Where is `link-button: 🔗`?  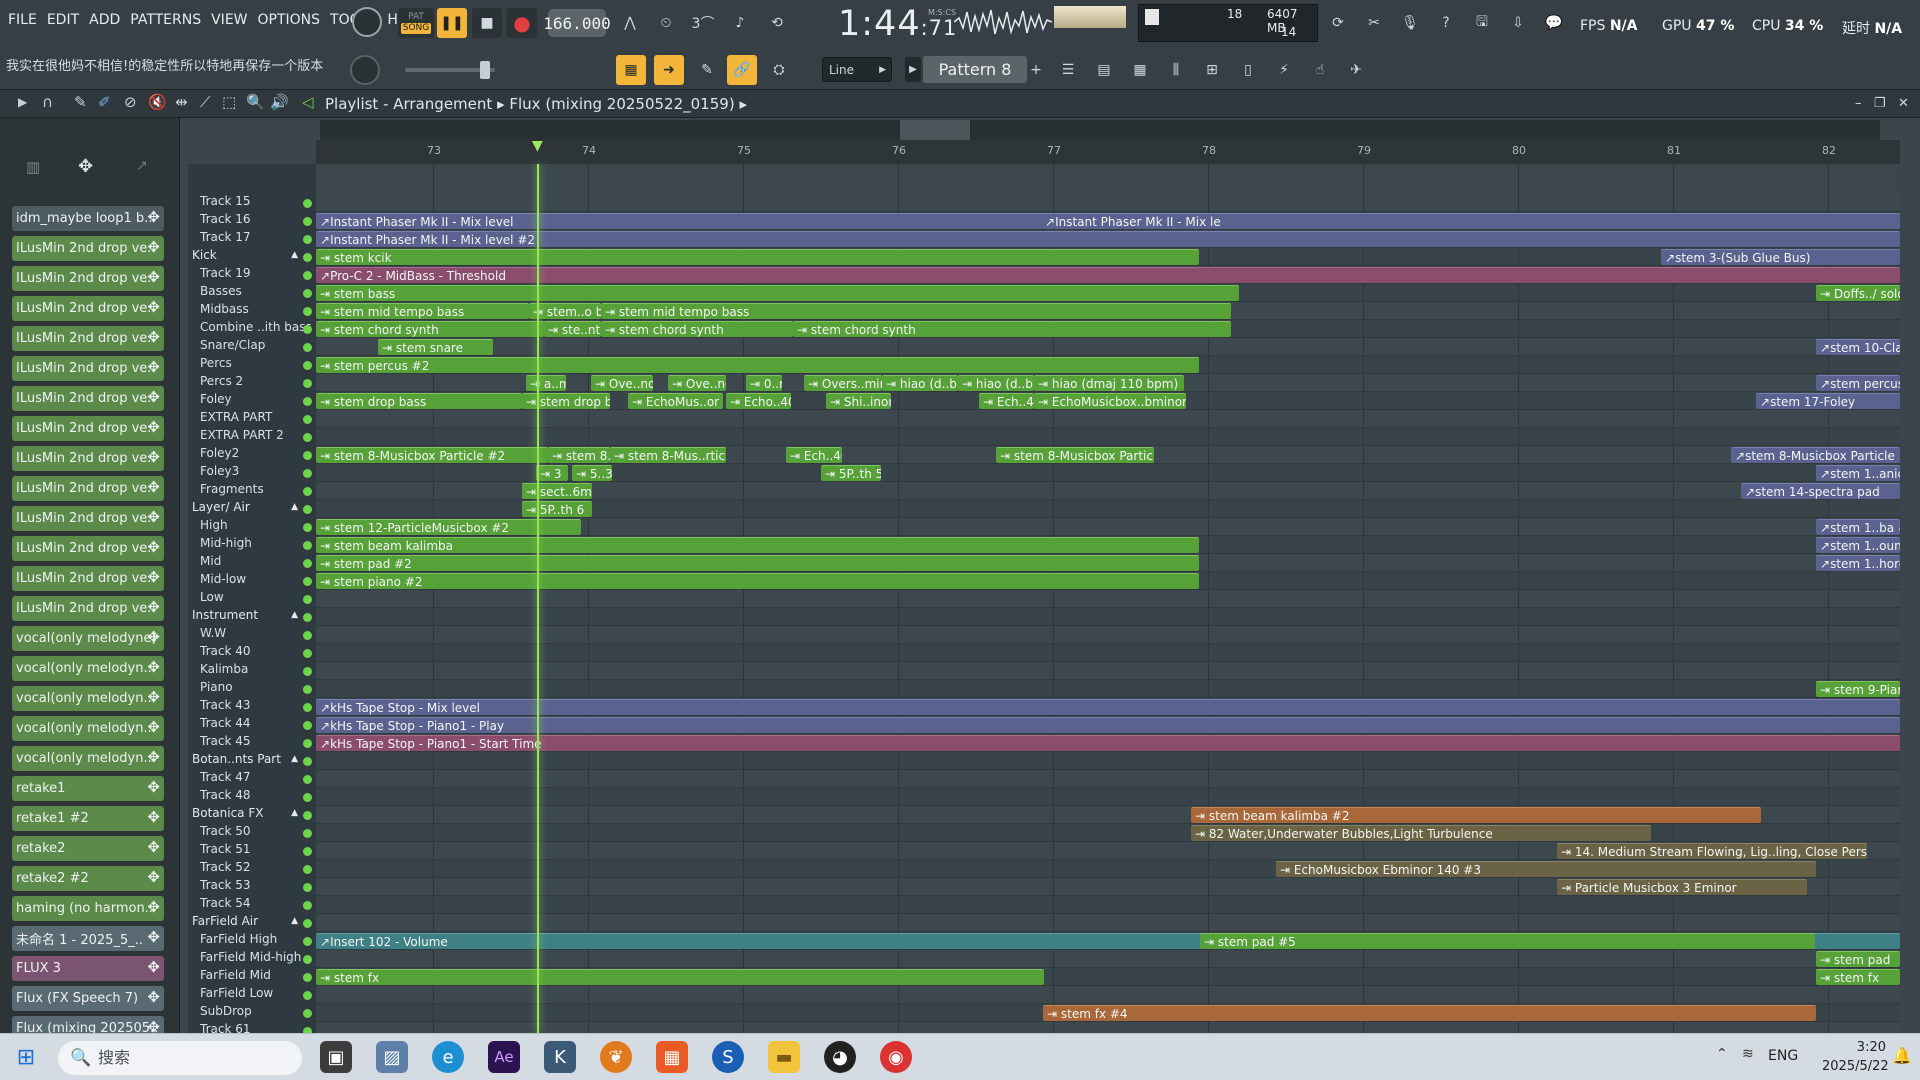
link-button: 🔗 is located at coordinates (742, 70).